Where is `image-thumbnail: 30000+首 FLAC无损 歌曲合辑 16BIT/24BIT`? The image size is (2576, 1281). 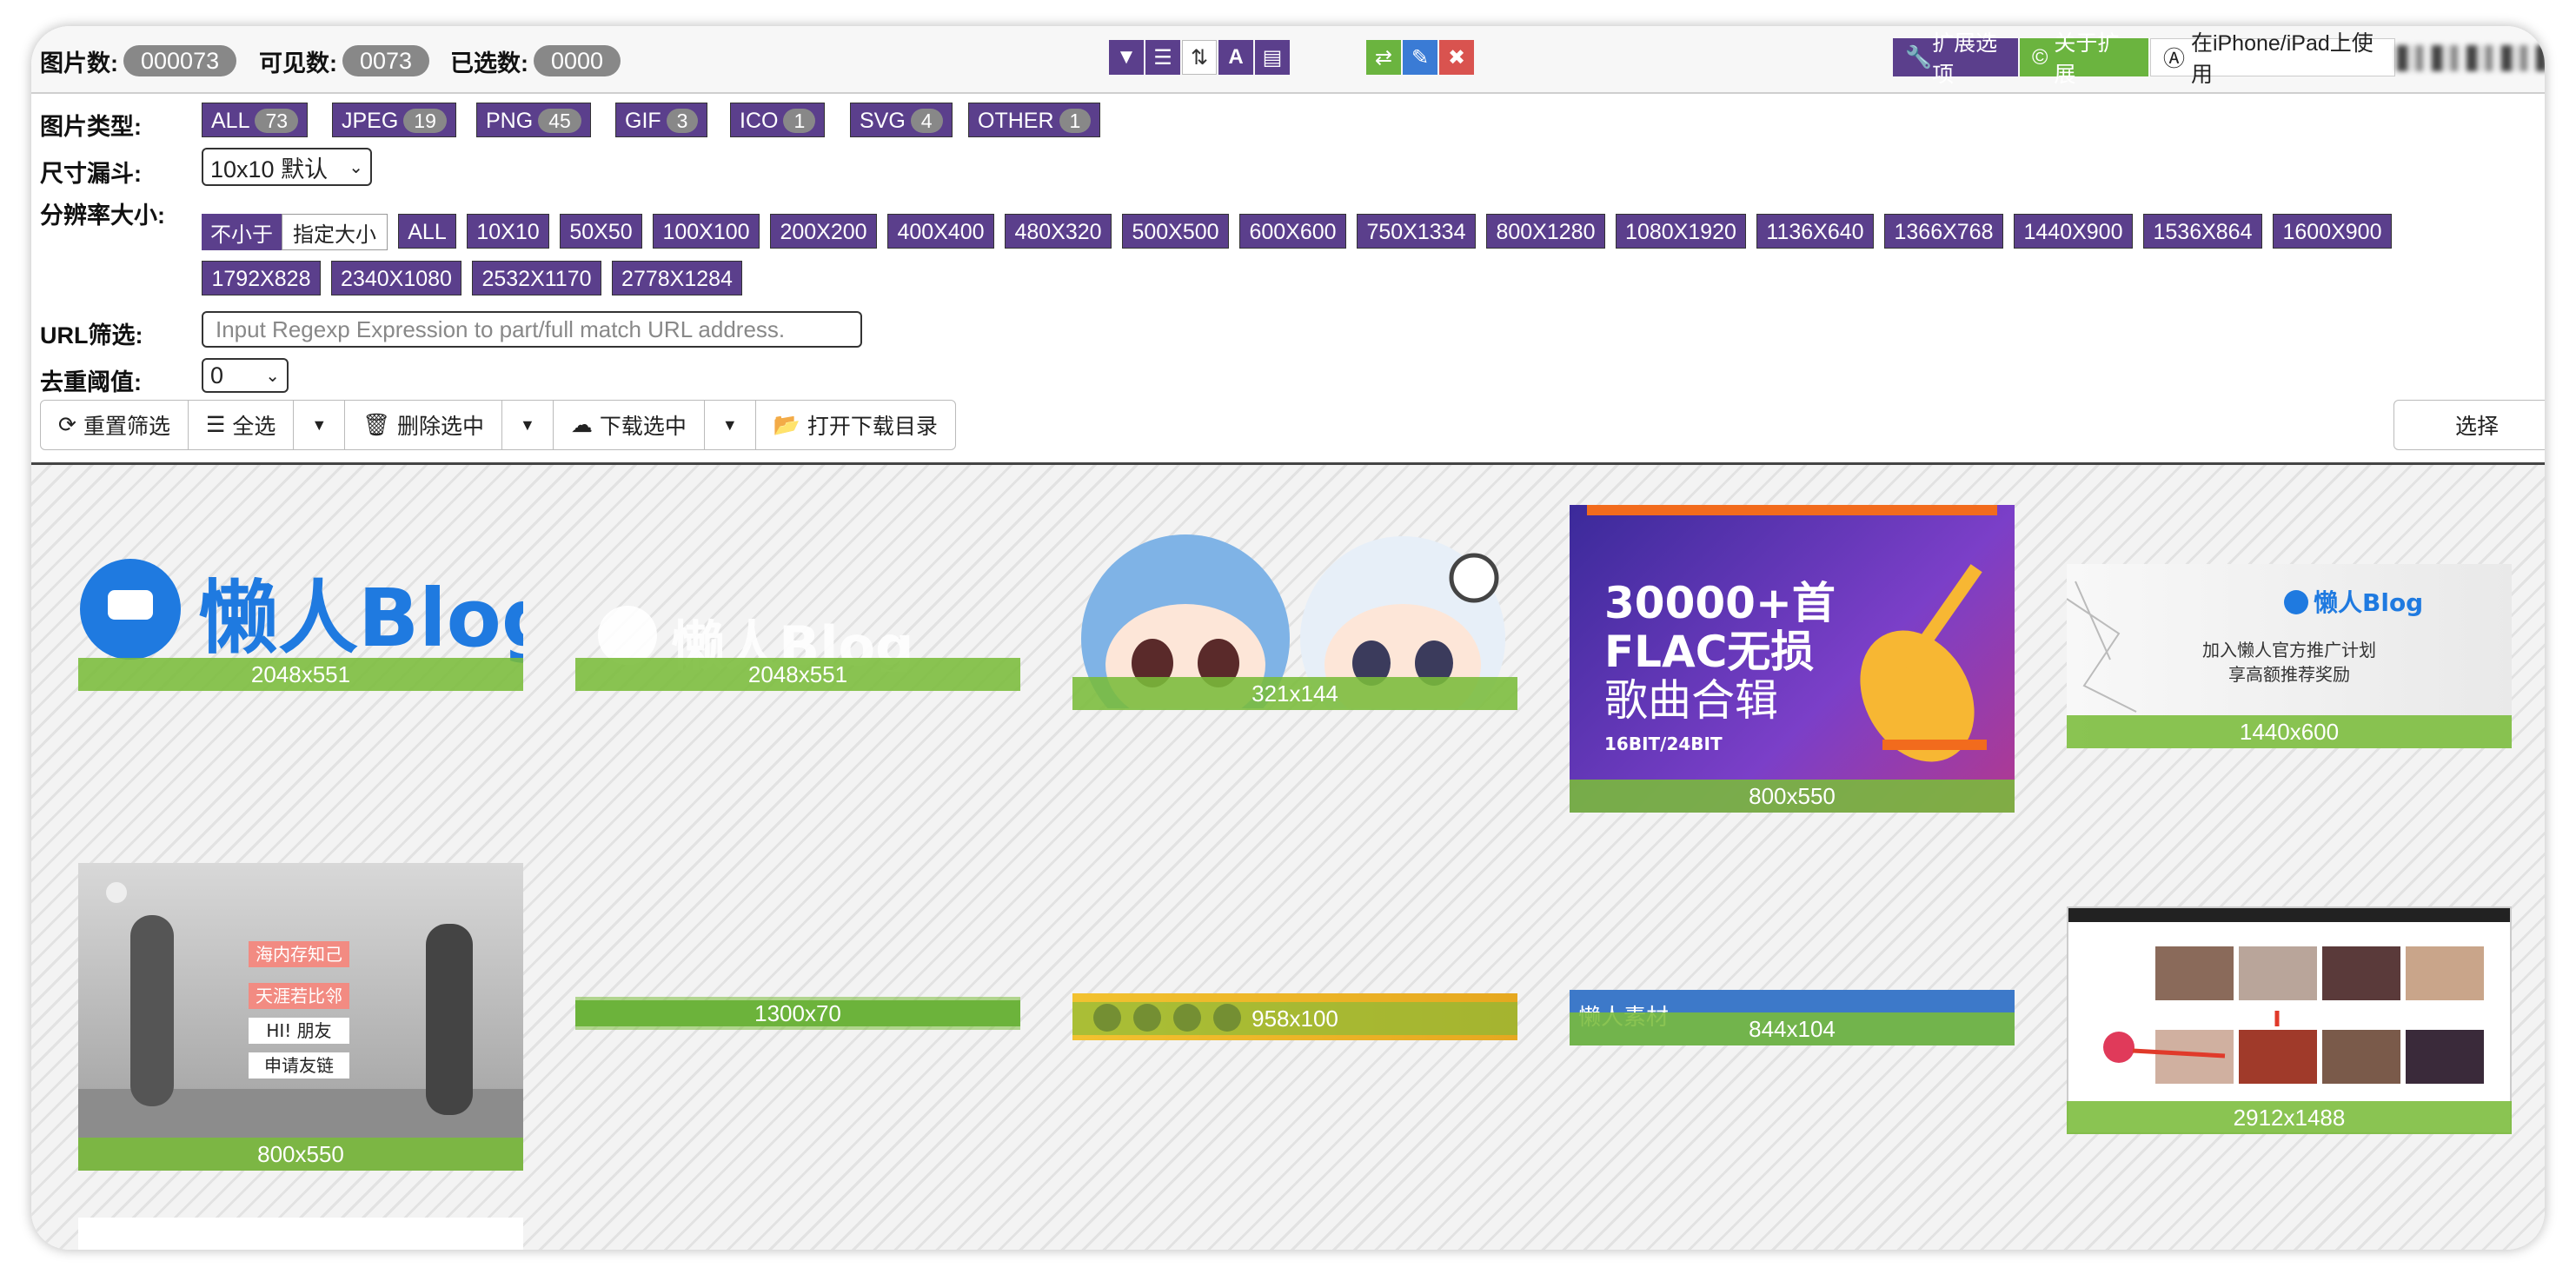
image-thumbnail: 30000+首 FLAC无损 歌曲合辑 16BIT/24BIT is located at coordinates (1792, 659).